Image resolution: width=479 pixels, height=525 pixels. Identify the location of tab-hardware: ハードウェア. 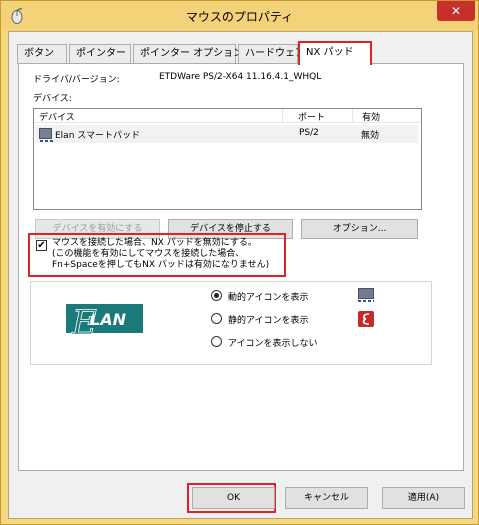
(271, 54).